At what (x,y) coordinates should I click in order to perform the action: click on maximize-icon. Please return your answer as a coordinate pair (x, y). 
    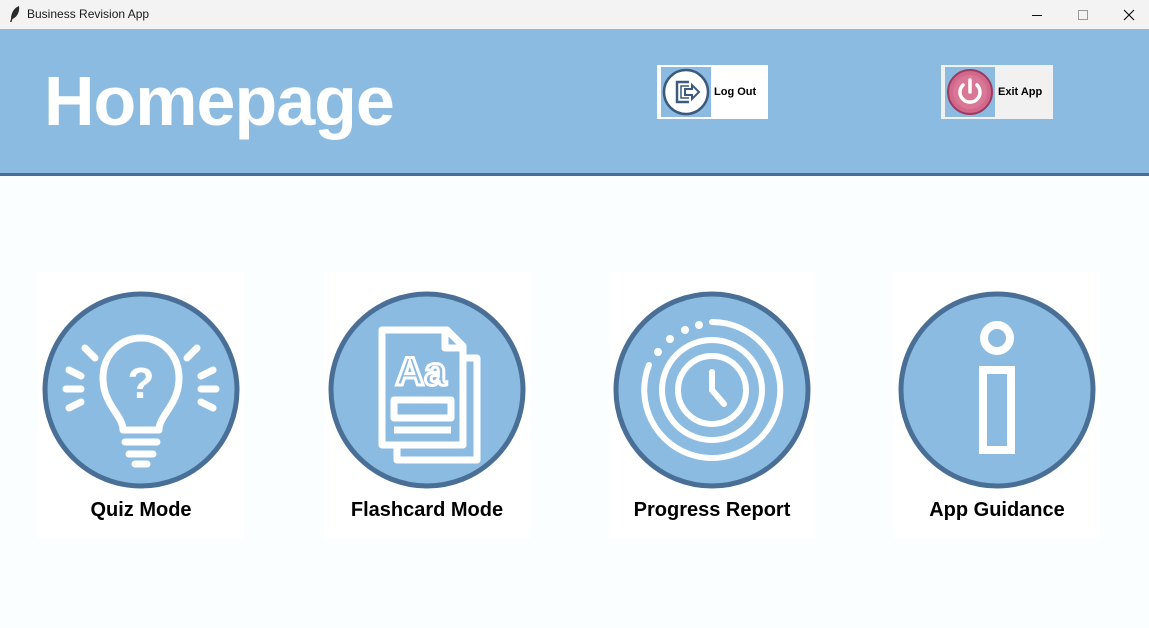
    Looking at the image, I should click on (1083, 14).